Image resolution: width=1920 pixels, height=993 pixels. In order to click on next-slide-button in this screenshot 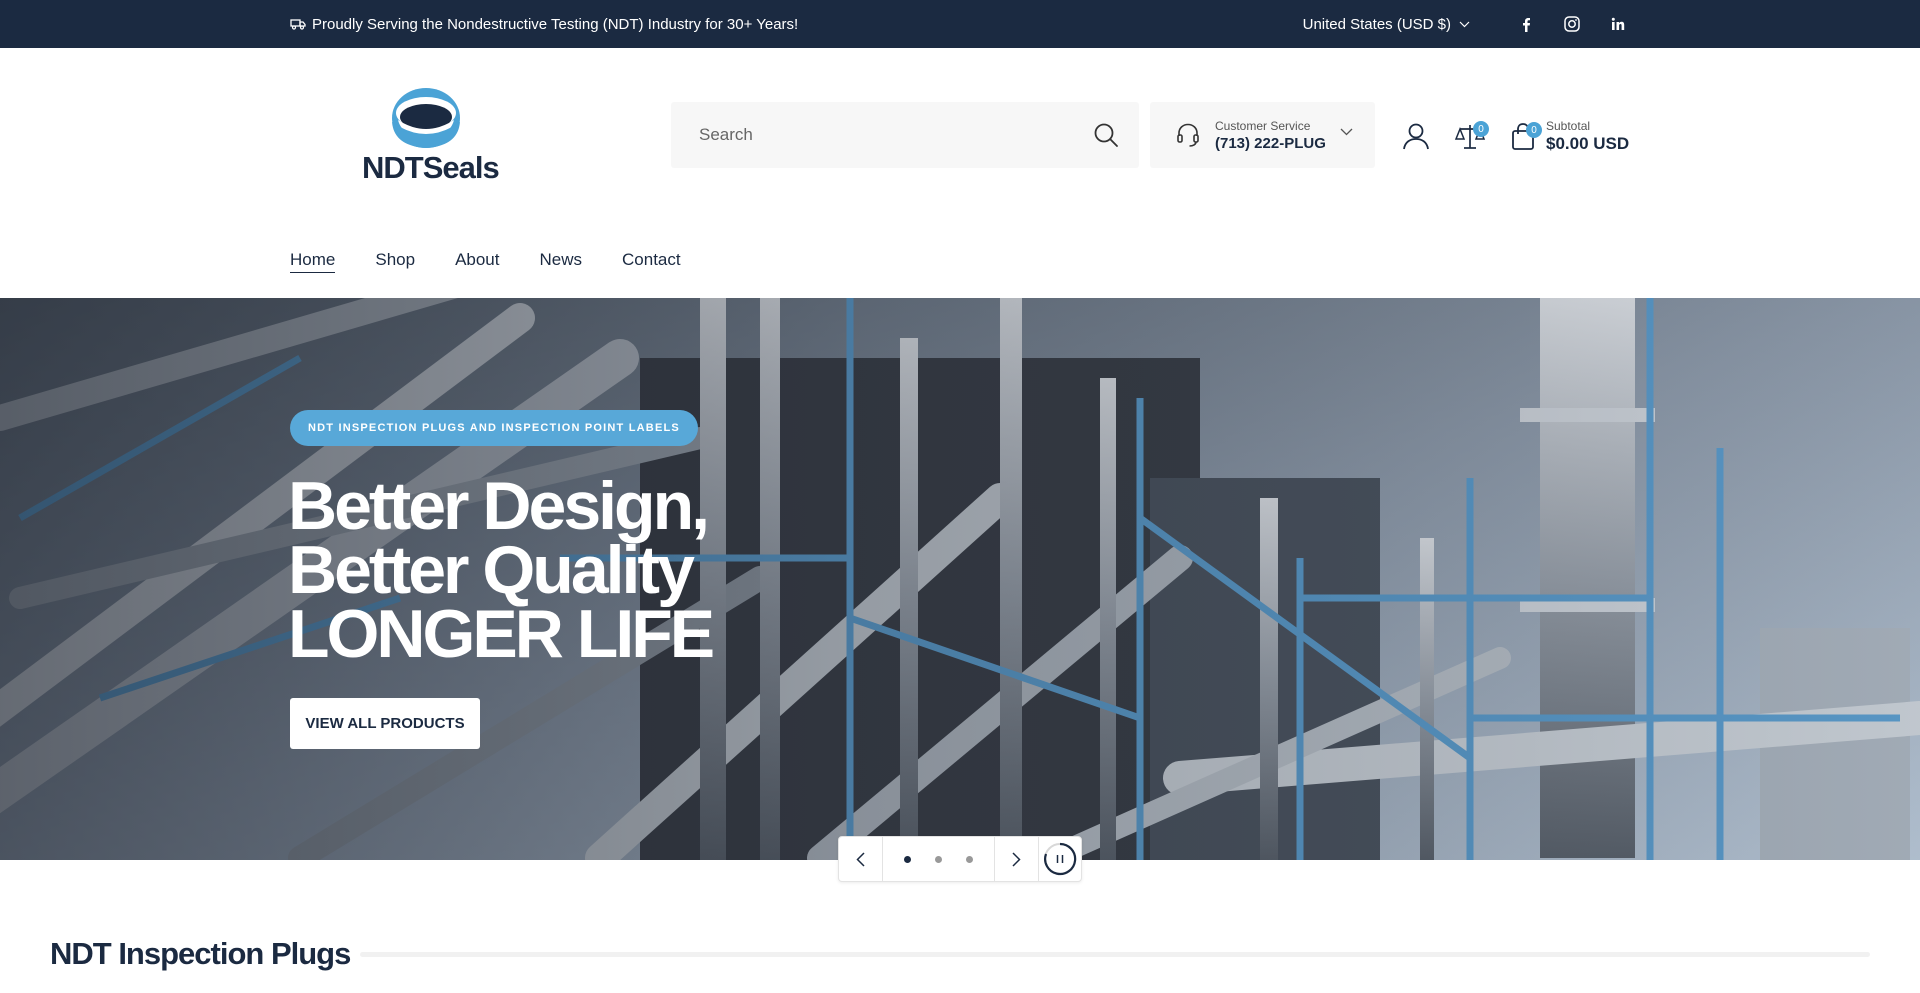, I will do `click(1017, 859)`.